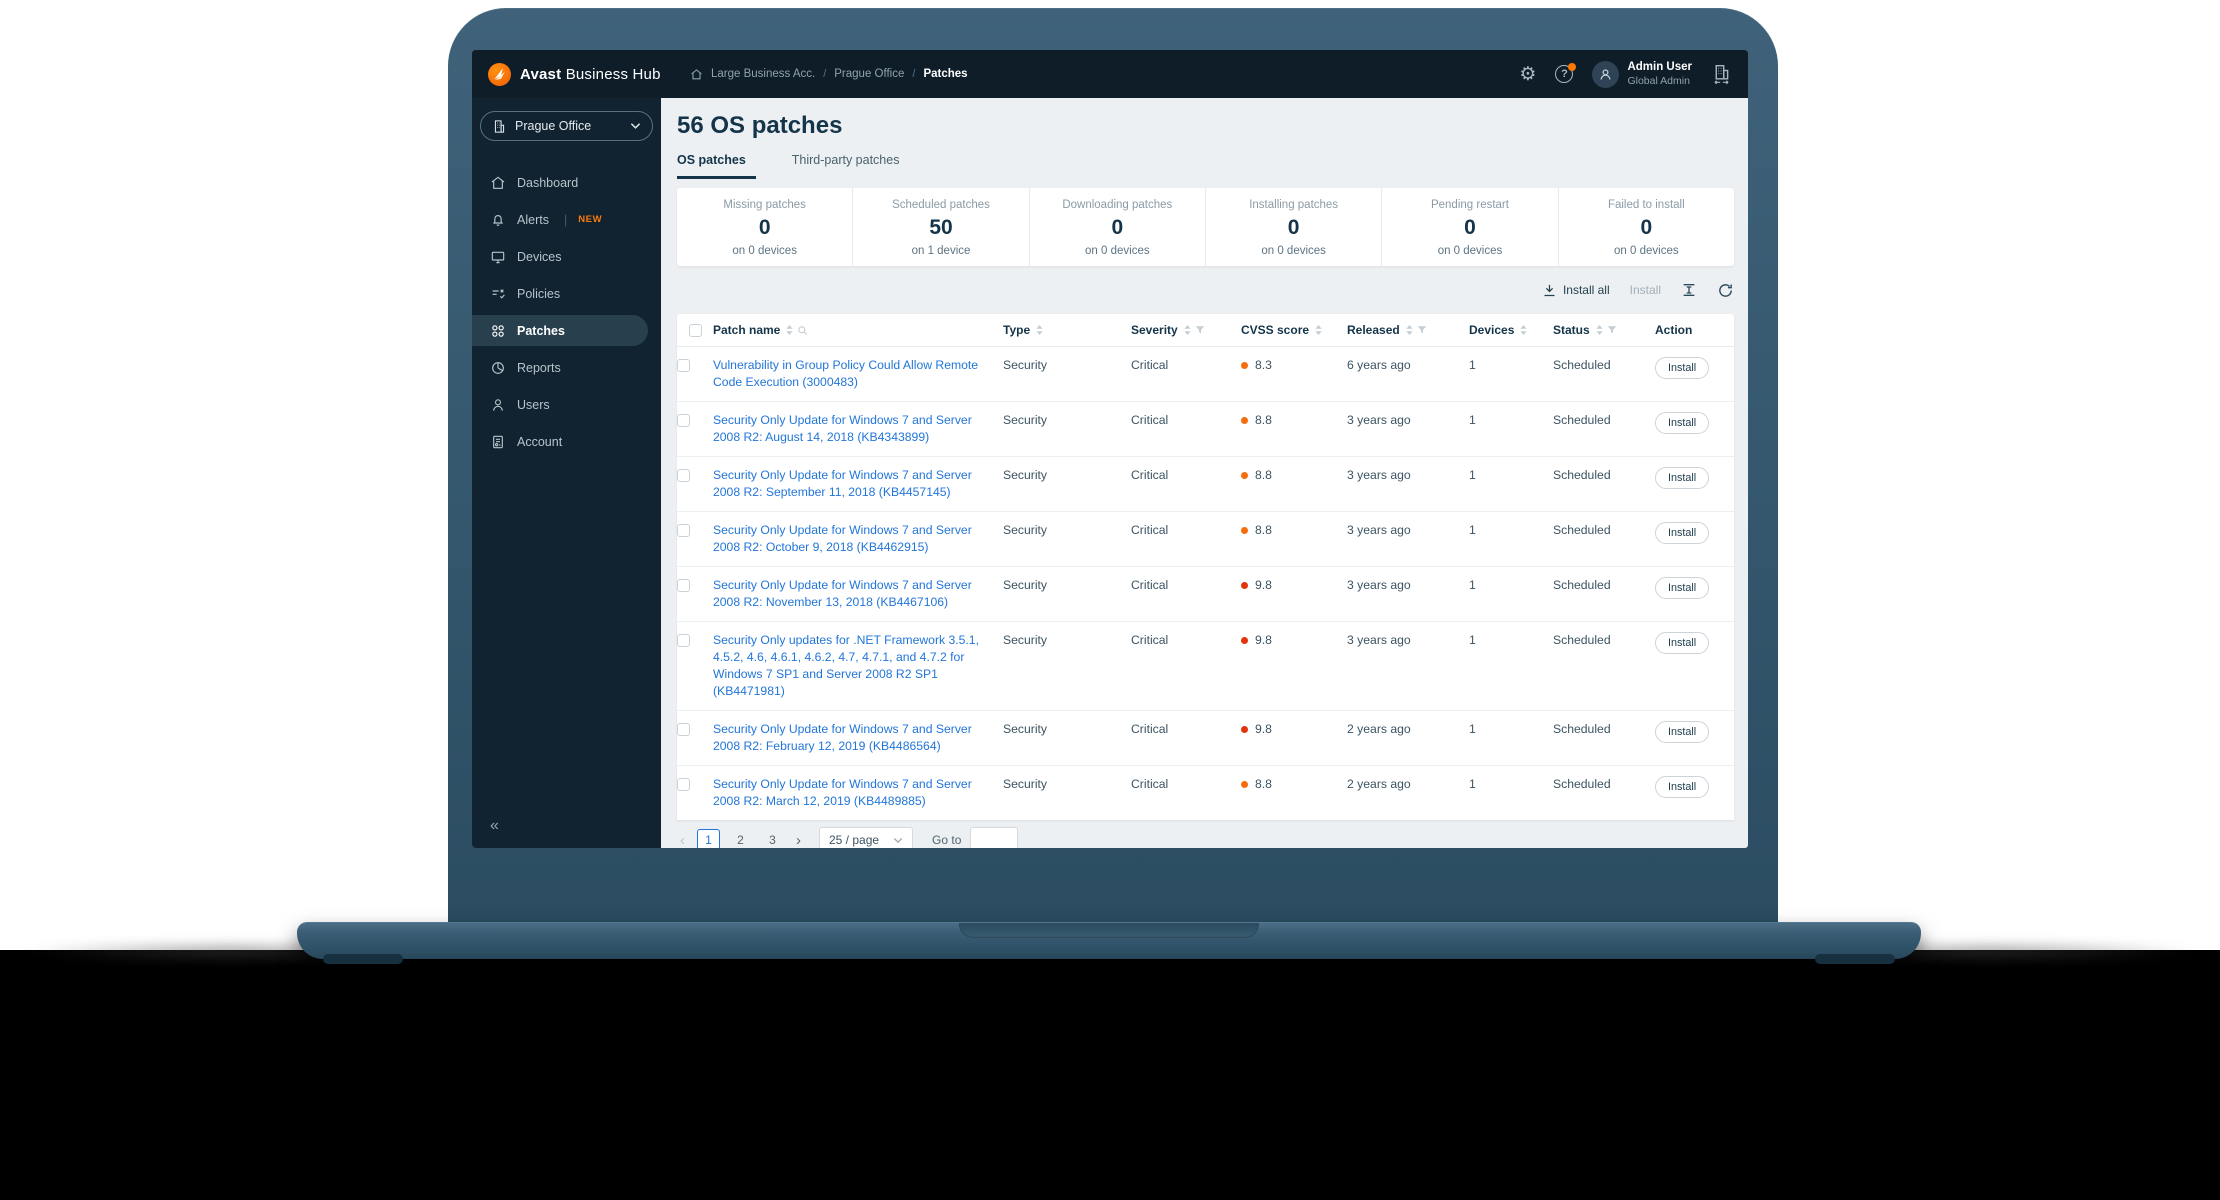  What do you see at coordinates (566, 293) in the screenshot?
I see `sidebar-item-policies: Policies` at bounding box center [566, 293].